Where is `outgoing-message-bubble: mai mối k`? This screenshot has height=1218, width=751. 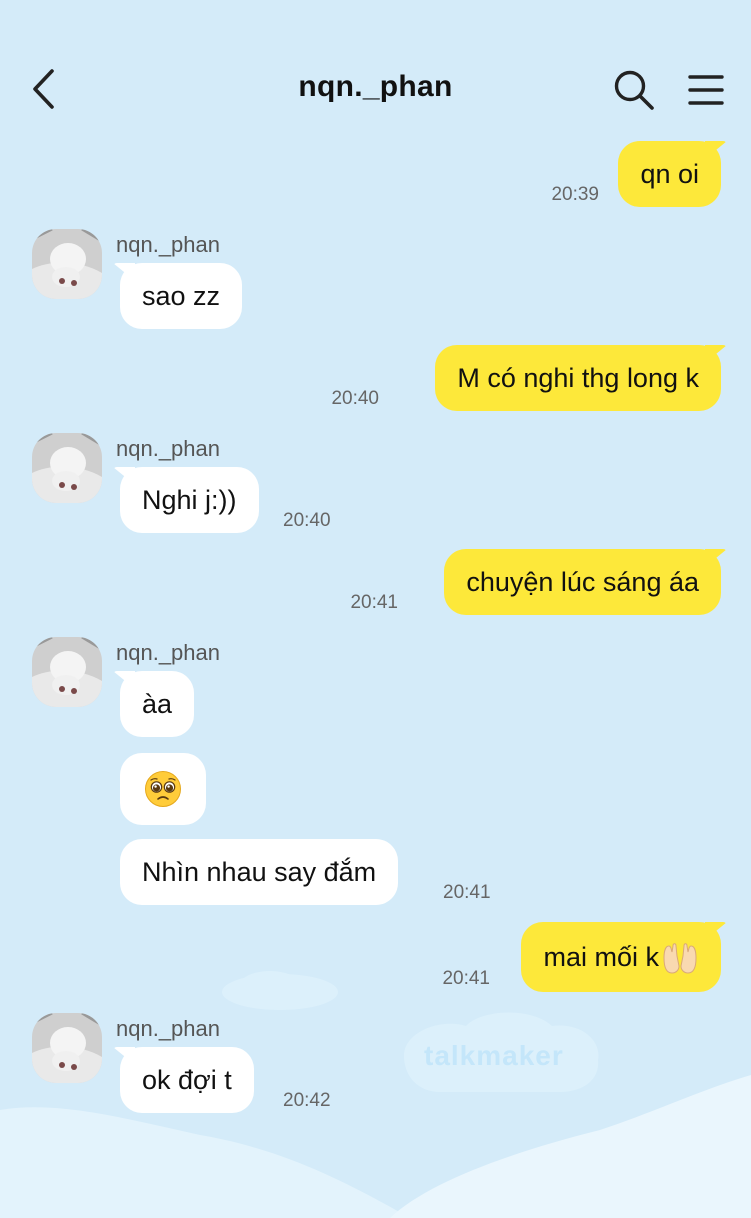 outgoing-message-bubble: mai mối k is located at coordinates (621, 957).